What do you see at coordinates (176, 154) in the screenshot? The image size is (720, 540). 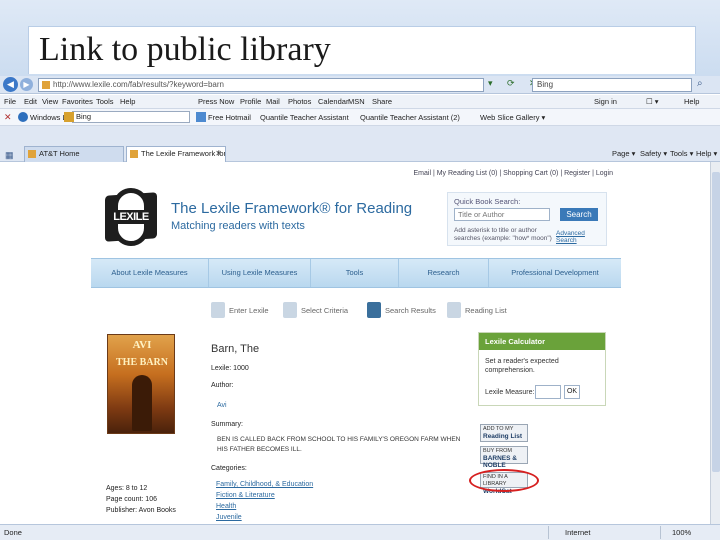 I see `tab-lexile: The Lexile Framework for R... ✕` at bounding box center [176, 154].